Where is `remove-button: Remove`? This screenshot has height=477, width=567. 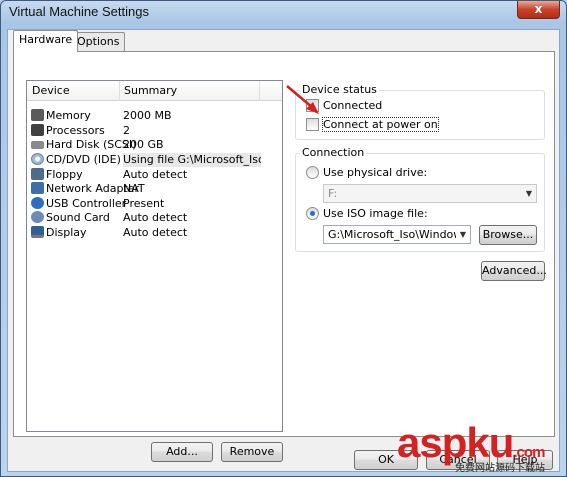 remove-button: Remove is located at coordinates (252, 452).